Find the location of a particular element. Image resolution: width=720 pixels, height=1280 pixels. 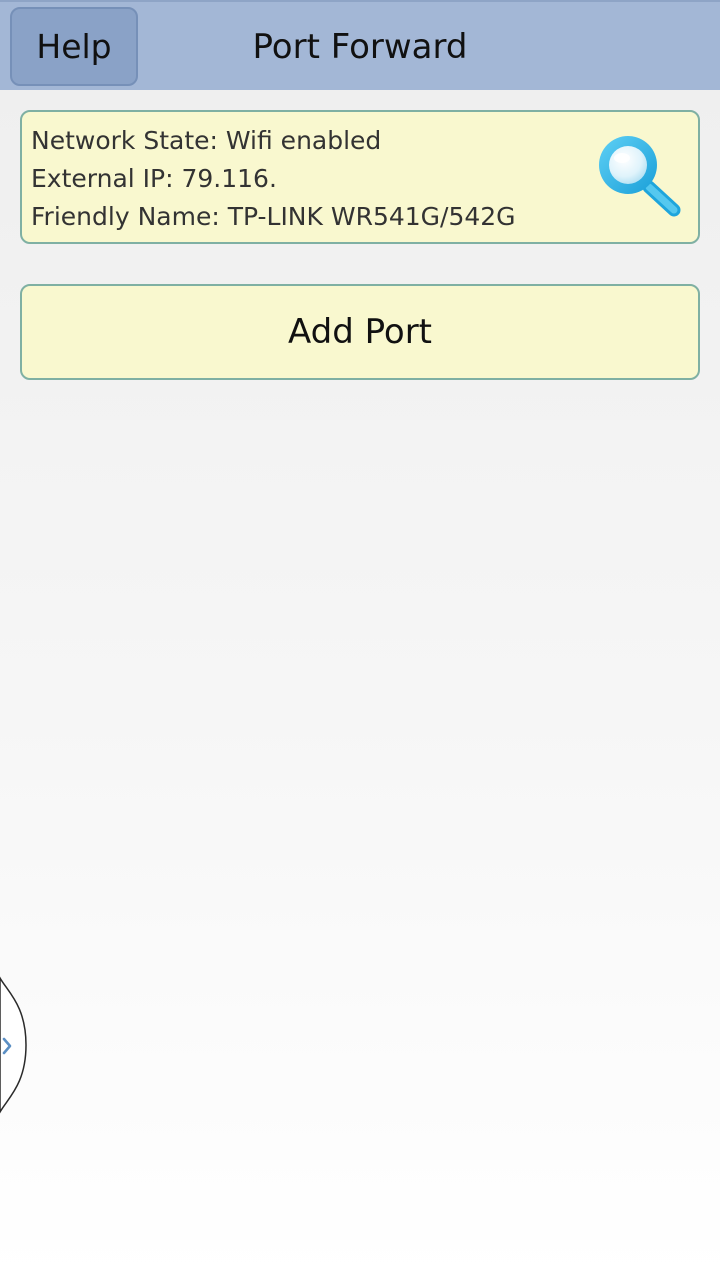

help-button: Help is located at coordinates (74, 46).